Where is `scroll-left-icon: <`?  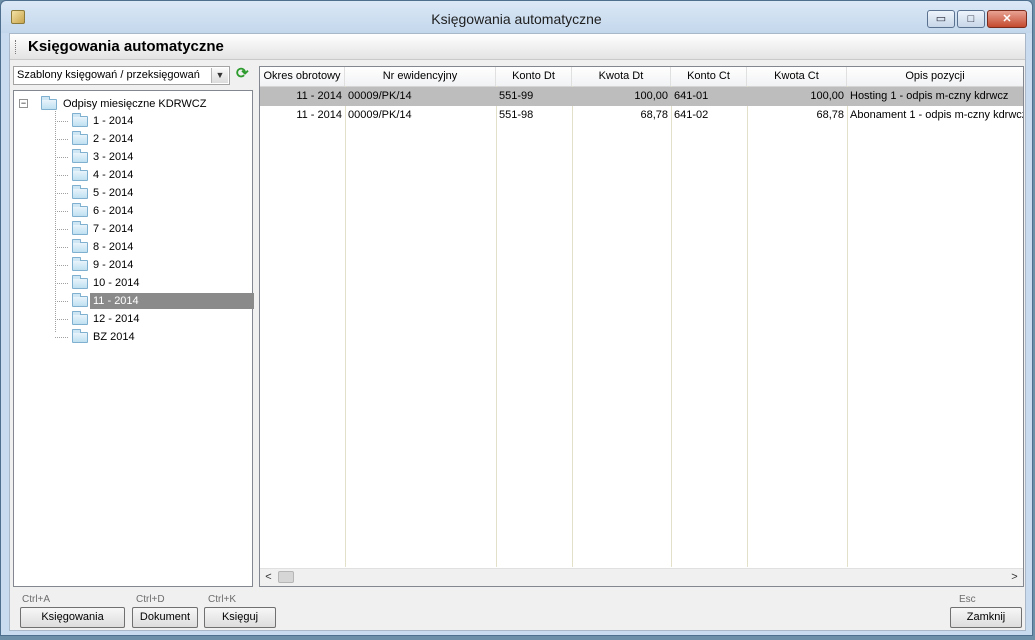 scroll-left-icon: < is located at coordinates (268, 577).